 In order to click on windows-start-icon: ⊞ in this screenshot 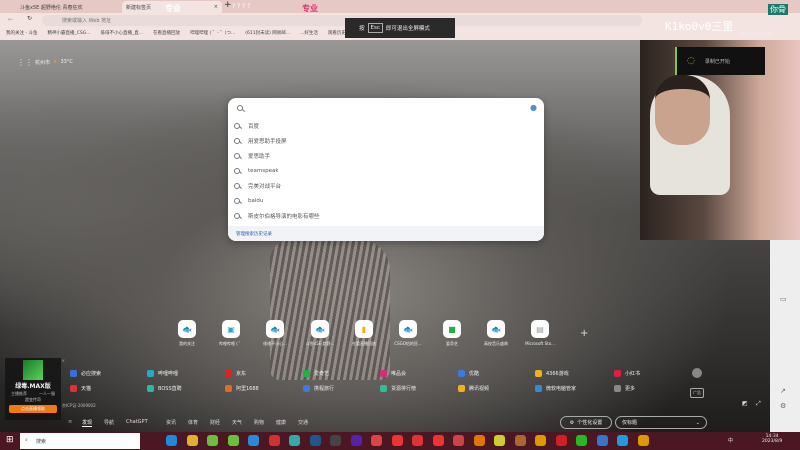, I will do `click(10, 440)`.